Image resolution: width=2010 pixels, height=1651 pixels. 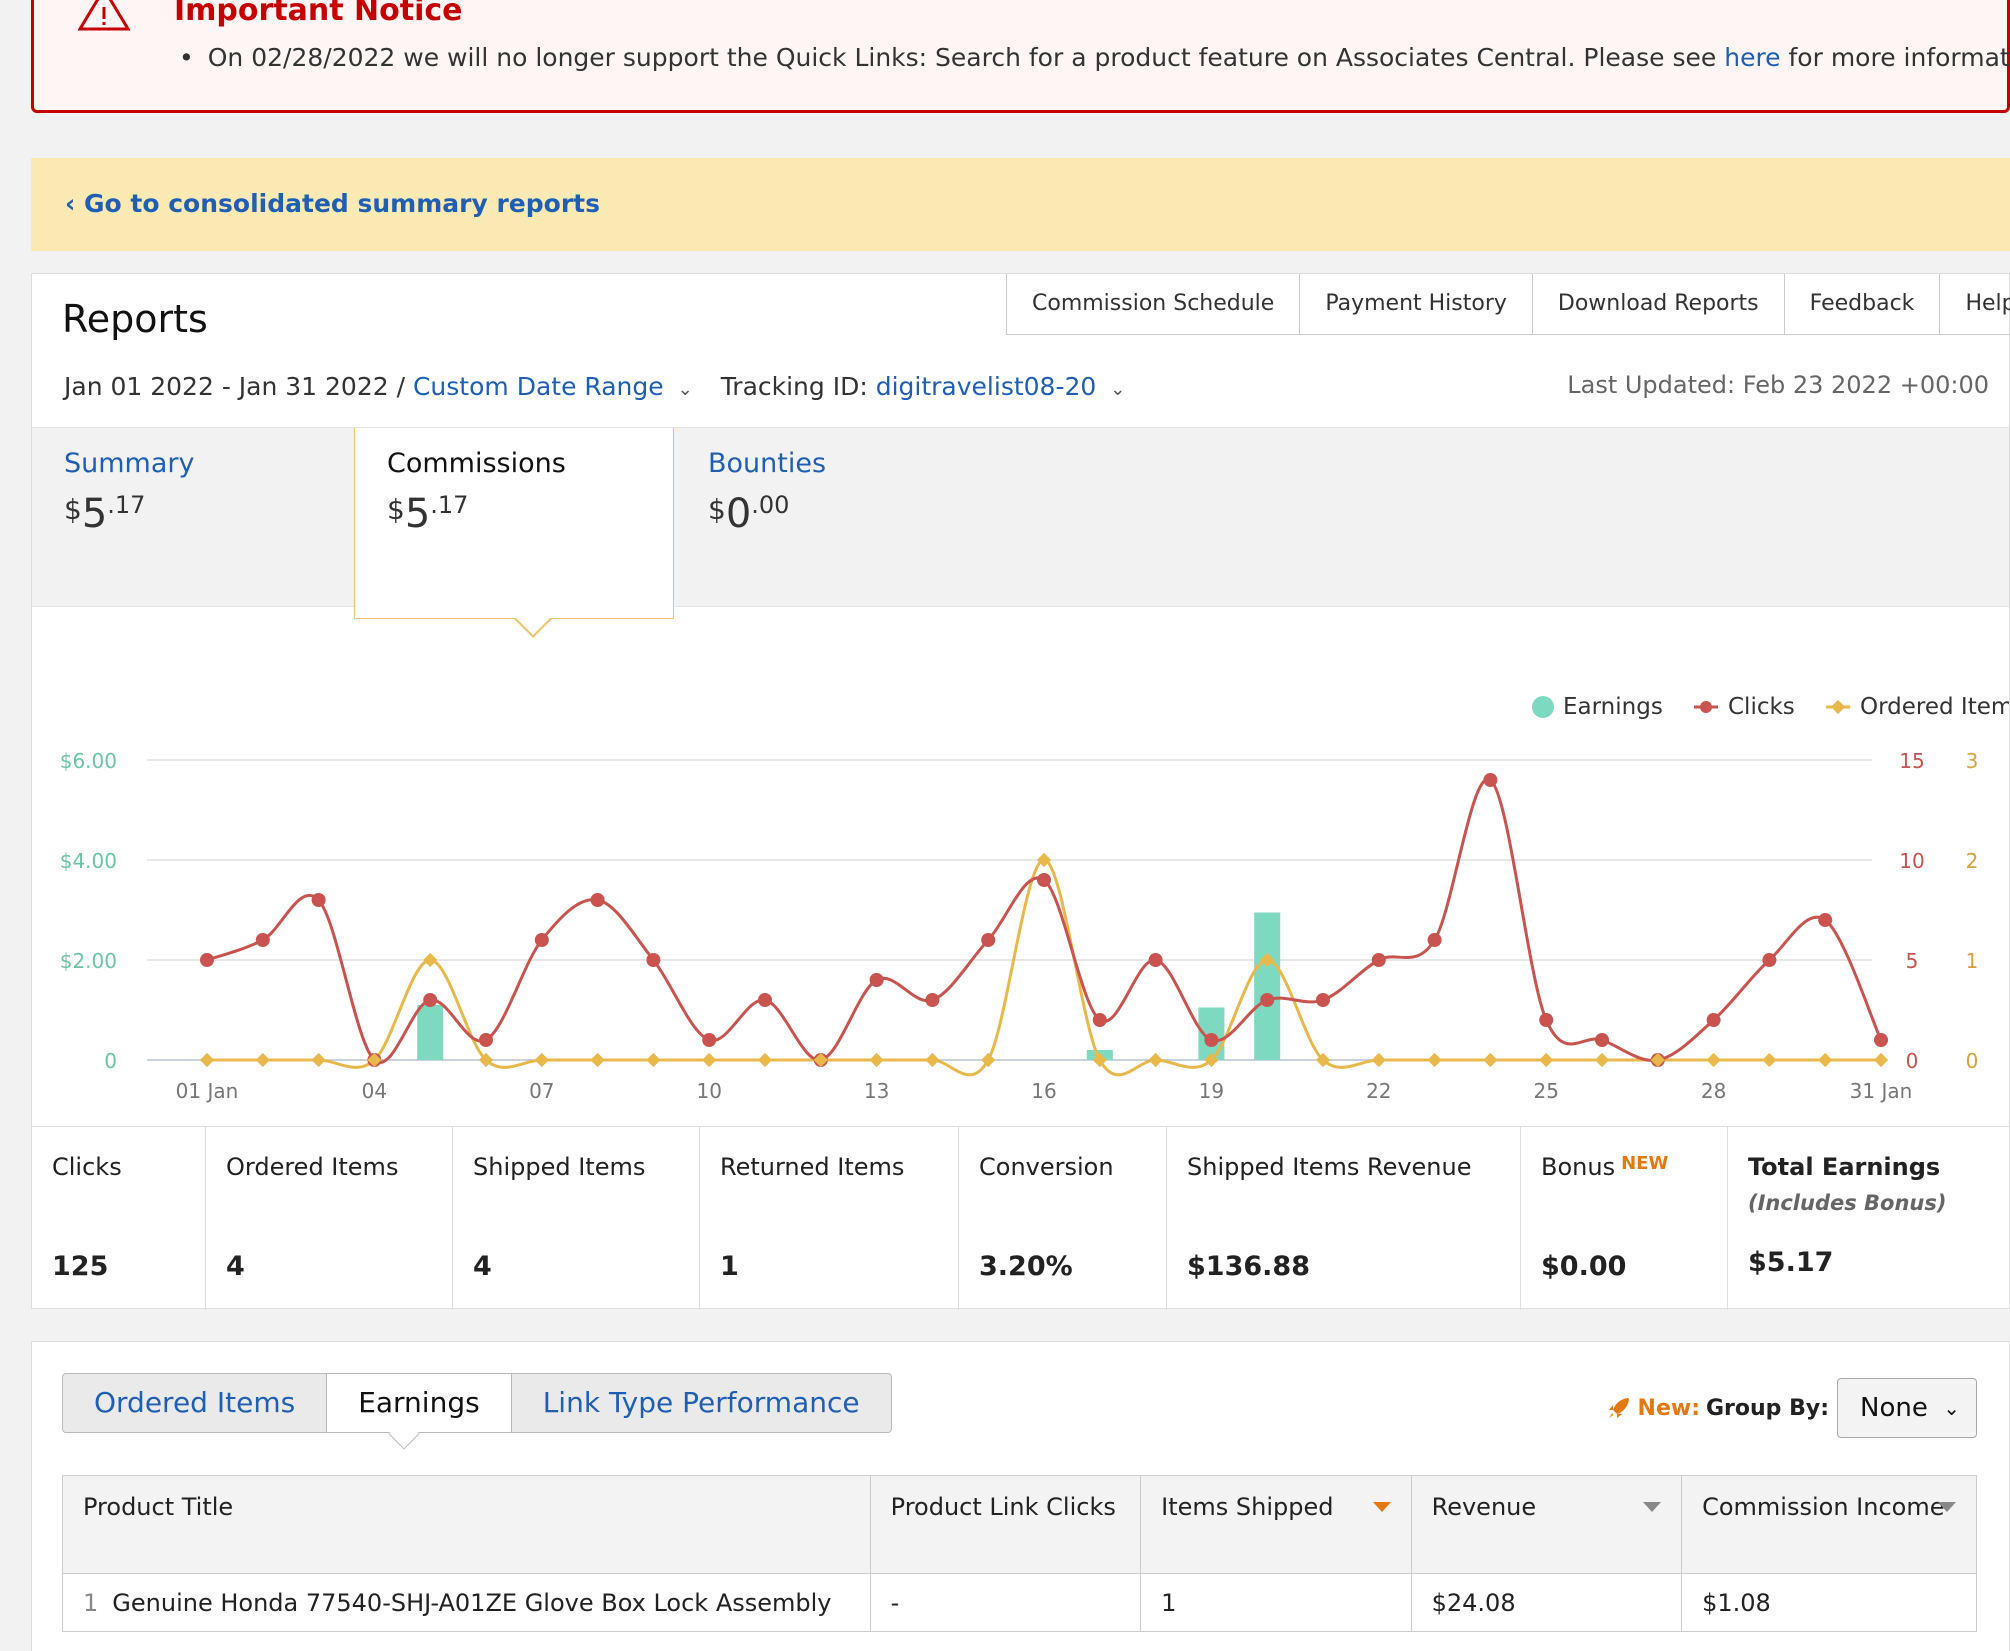 What do you see at coordinates (1778, 385) in the screenshot?
I see `last-updated: Last Updated: Feb 23 2022 +00:00` at bounding box center [1778, 385].